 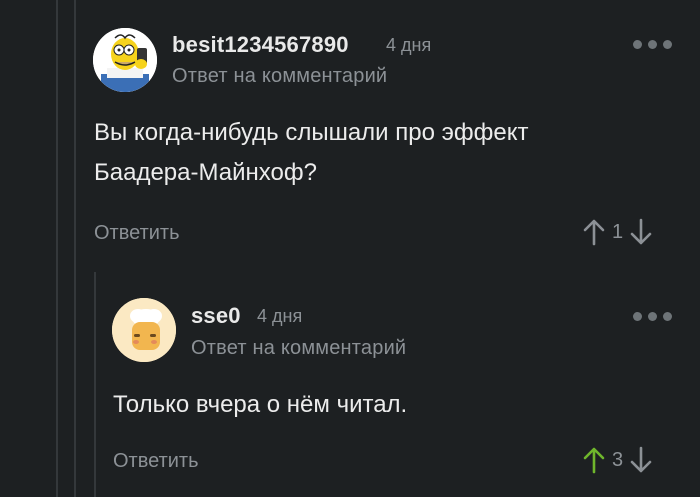 I want to click on rating-count: 1, so click(x=618, y=231).